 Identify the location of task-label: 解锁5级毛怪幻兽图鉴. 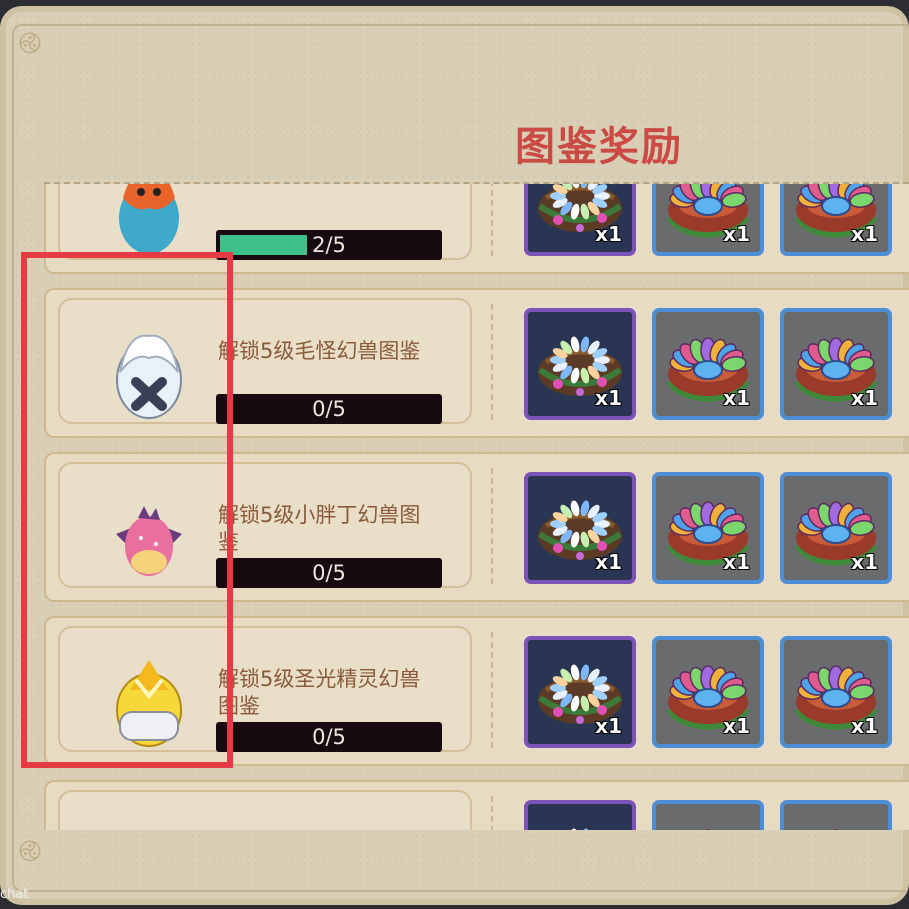
(319, 351).